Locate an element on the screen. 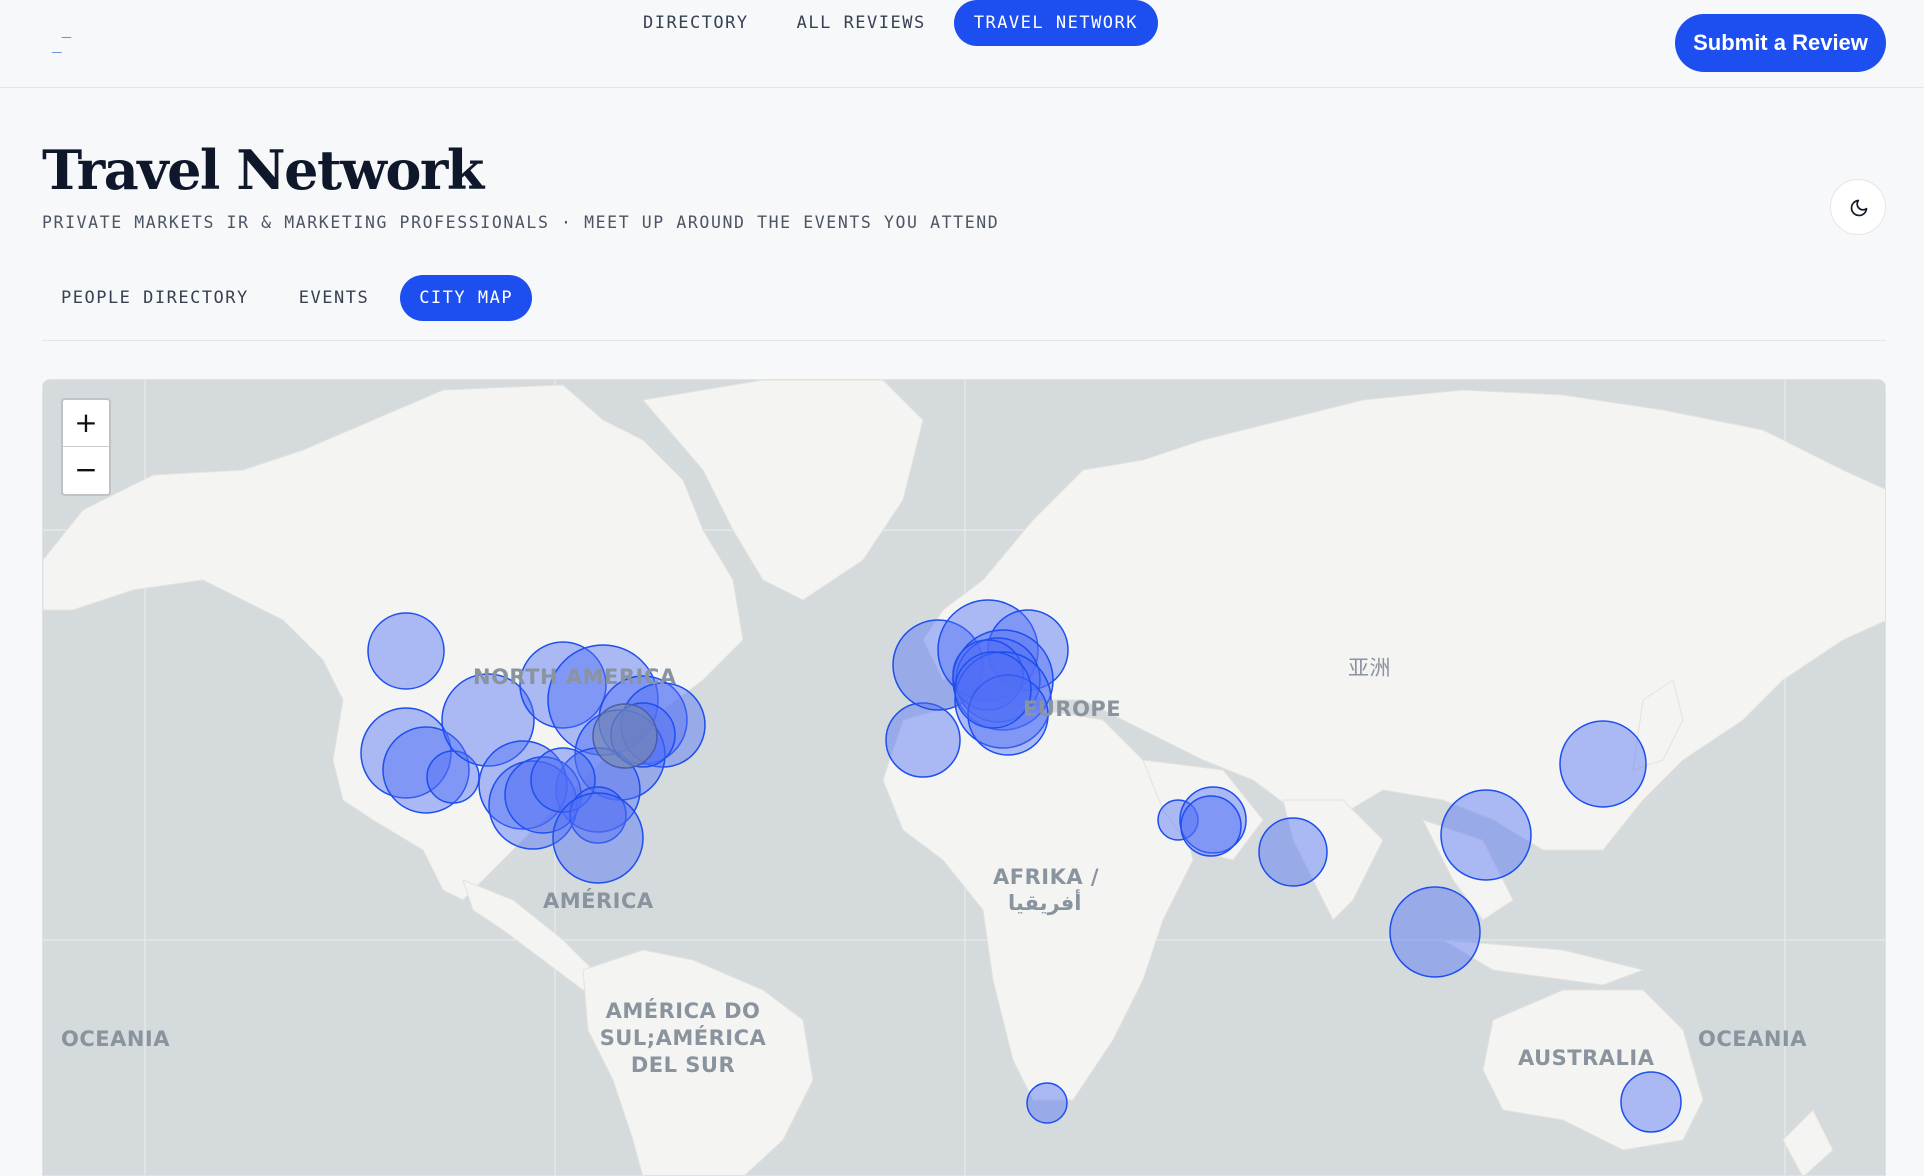 Image resolution: width=1924 pixels, height=1176 pixels. moon-icon is located at coordinates (1859, 208).